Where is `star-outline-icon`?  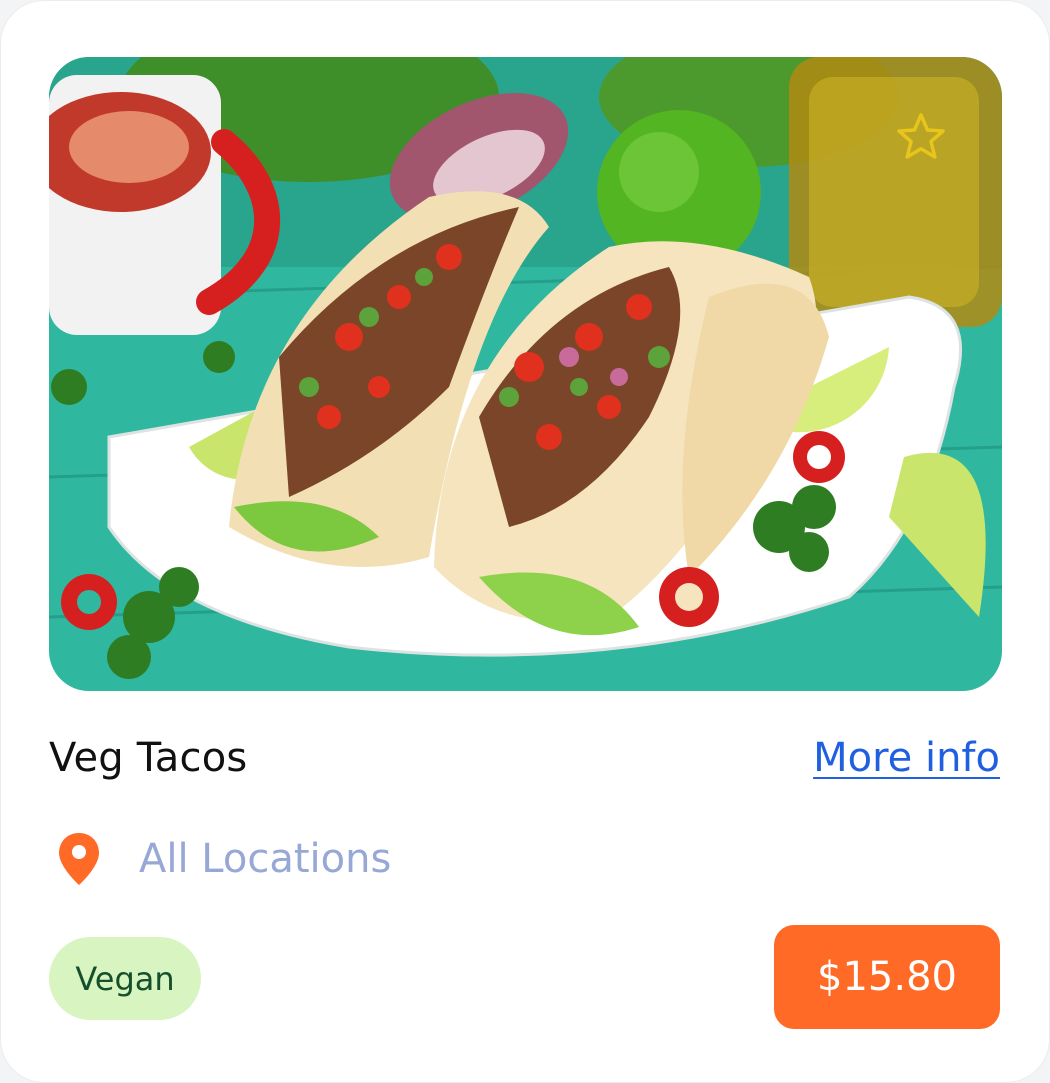 star-outline-icon is located at coordinates (921, 136).